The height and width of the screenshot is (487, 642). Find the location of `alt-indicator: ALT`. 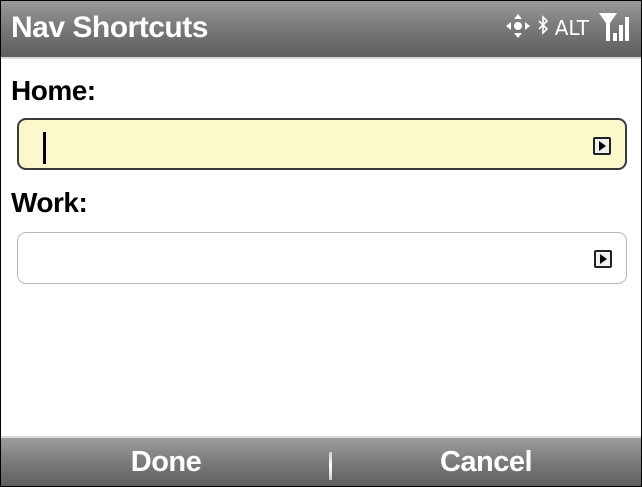

alt-indicator: ALT is located at coordinates (571, 28).